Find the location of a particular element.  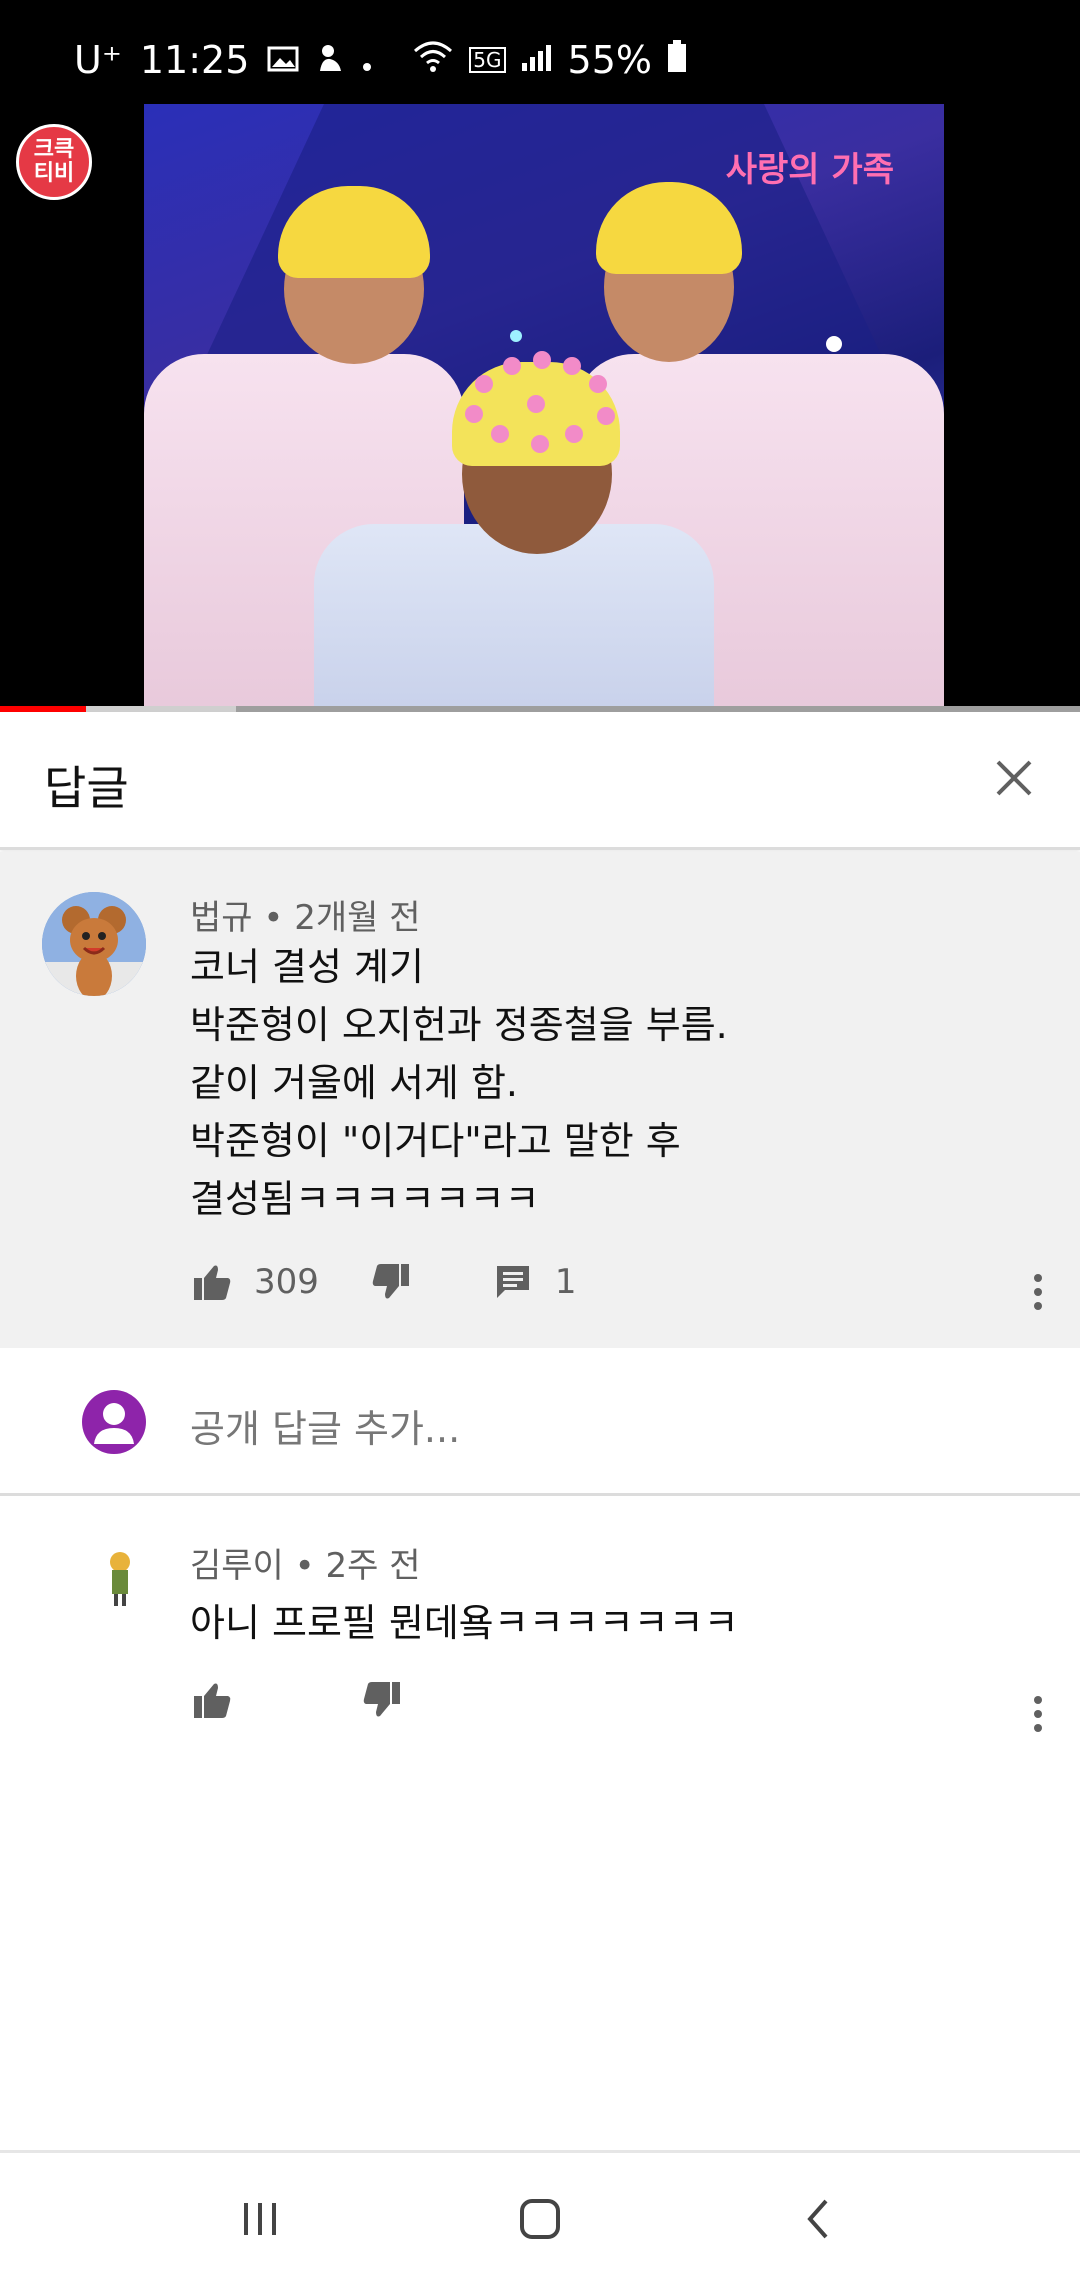

reply-count: 1 is located at coordinates (565, 1282).